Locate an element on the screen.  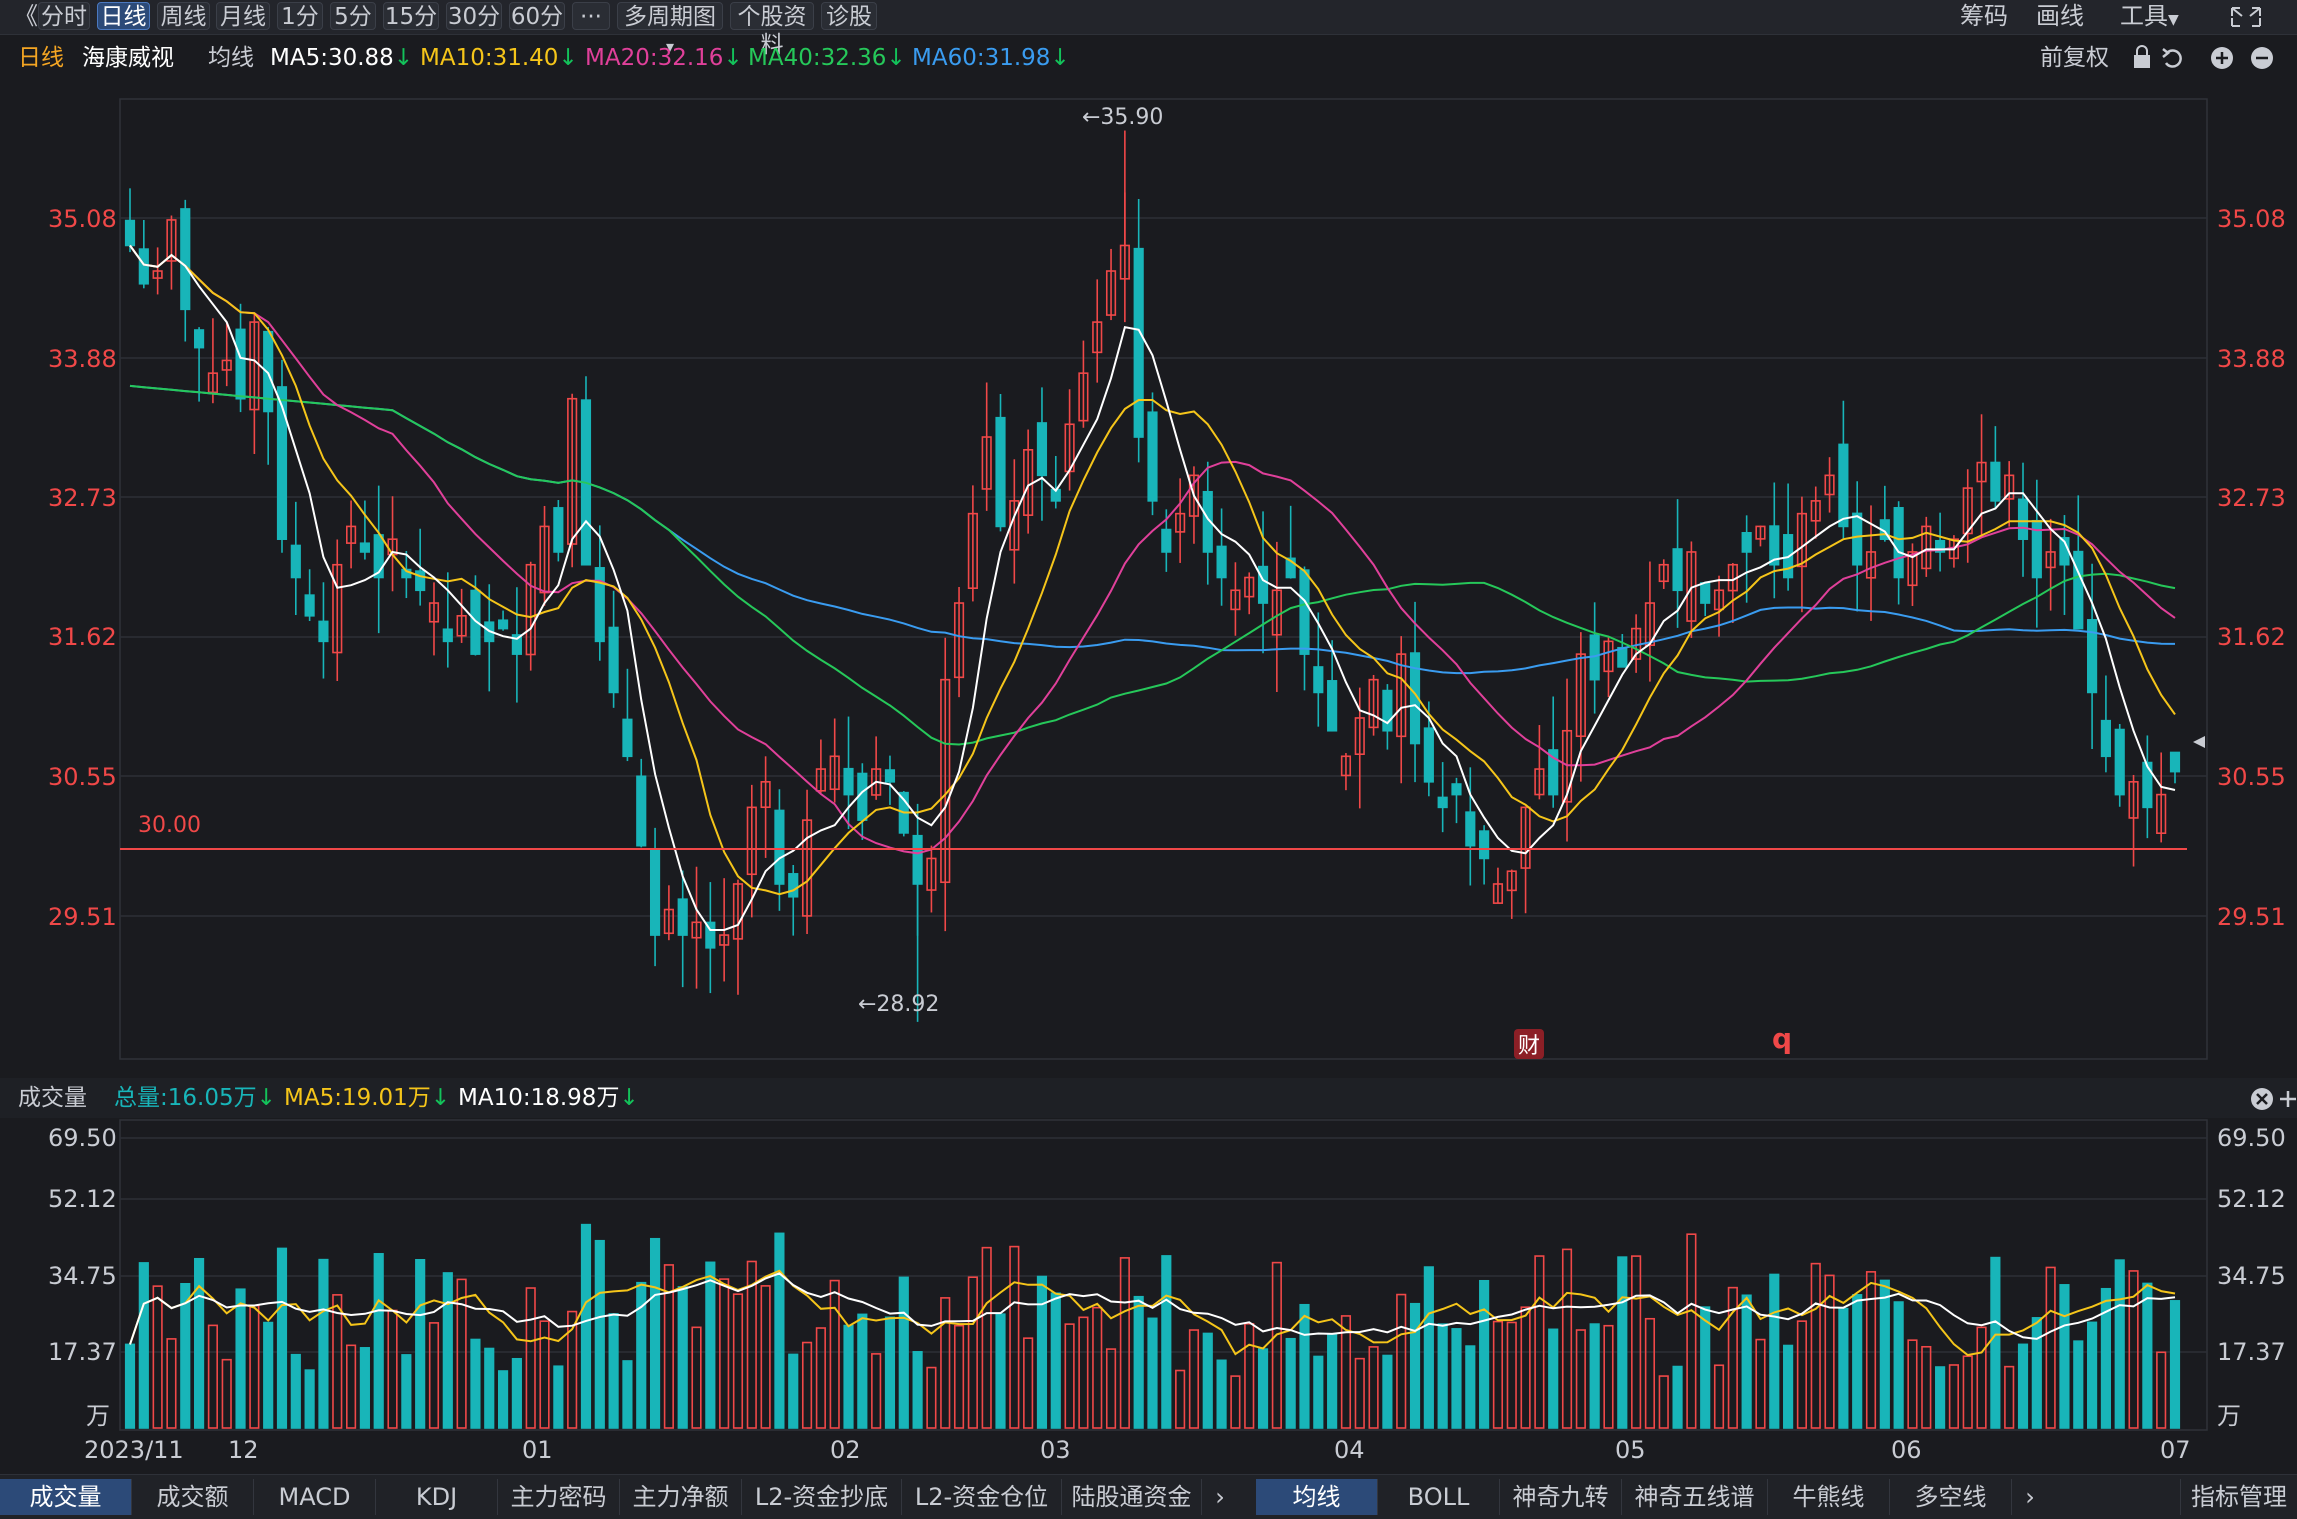
tab-northbound-funds: 陆股通资金 is located at coordinates (1132, 1497).